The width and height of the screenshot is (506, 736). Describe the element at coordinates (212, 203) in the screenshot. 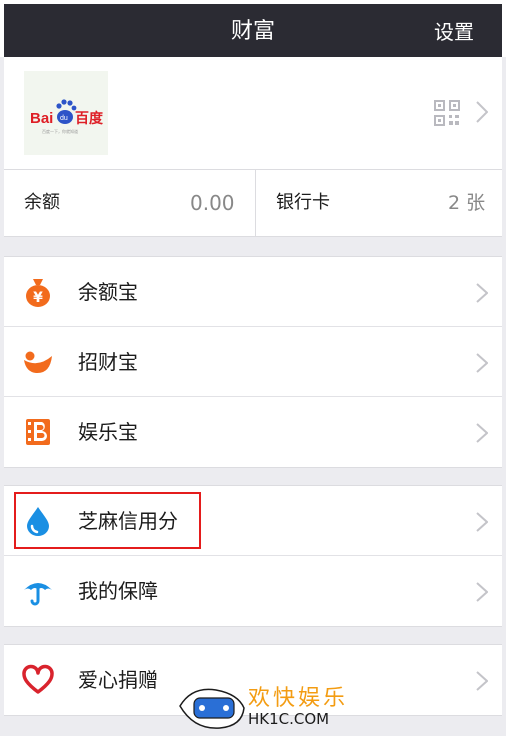

I see `balance-value: 0.00` at that location.